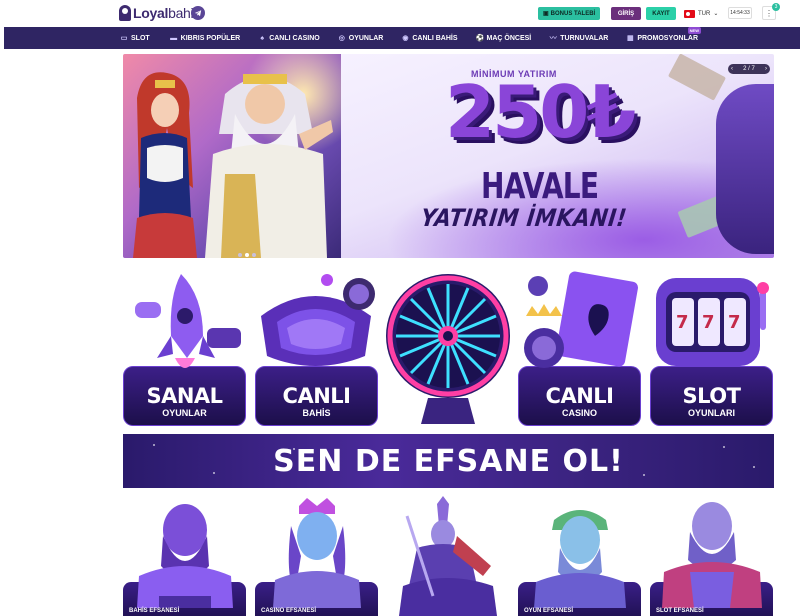  What do you see at coordinates (573, 13) in the screenshot?
I see `bonus-button-label: BONUS TALEBİ` at bounding box center [573, 13].